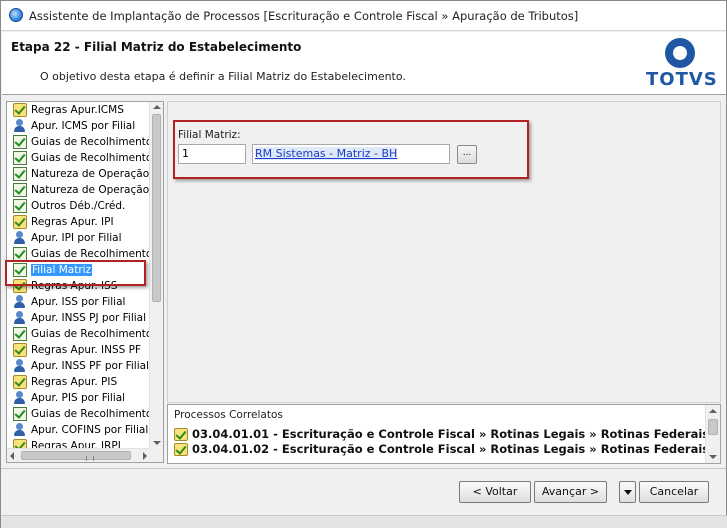  Describe the element at coordinates (363, 468) in the screenshot. I see `footer-divider` at that location.